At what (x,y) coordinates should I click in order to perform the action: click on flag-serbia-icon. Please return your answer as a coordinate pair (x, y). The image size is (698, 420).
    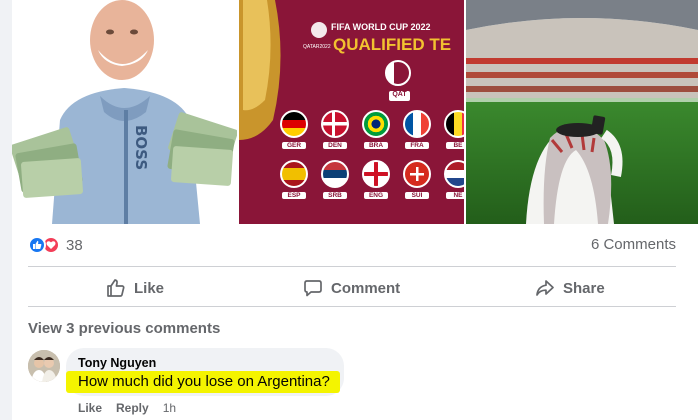
    Looking at the image, I should click on (335, 174).